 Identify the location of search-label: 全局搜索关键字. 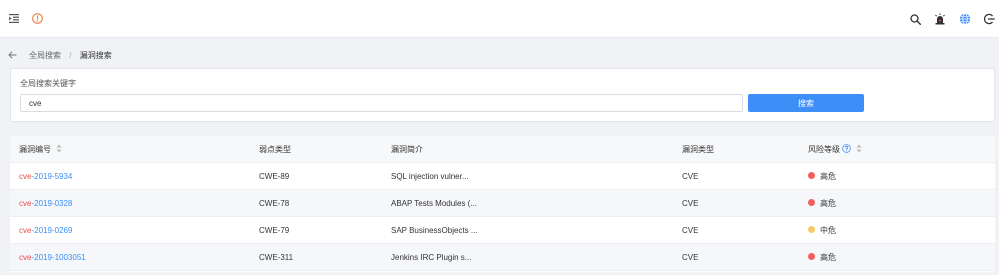
(48, 83).